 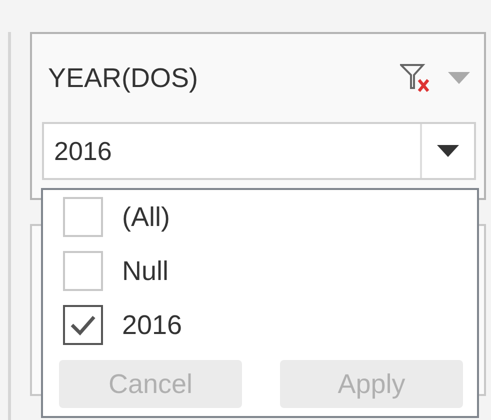 I want to click on option-label: (All), so click(x=146, y=217).